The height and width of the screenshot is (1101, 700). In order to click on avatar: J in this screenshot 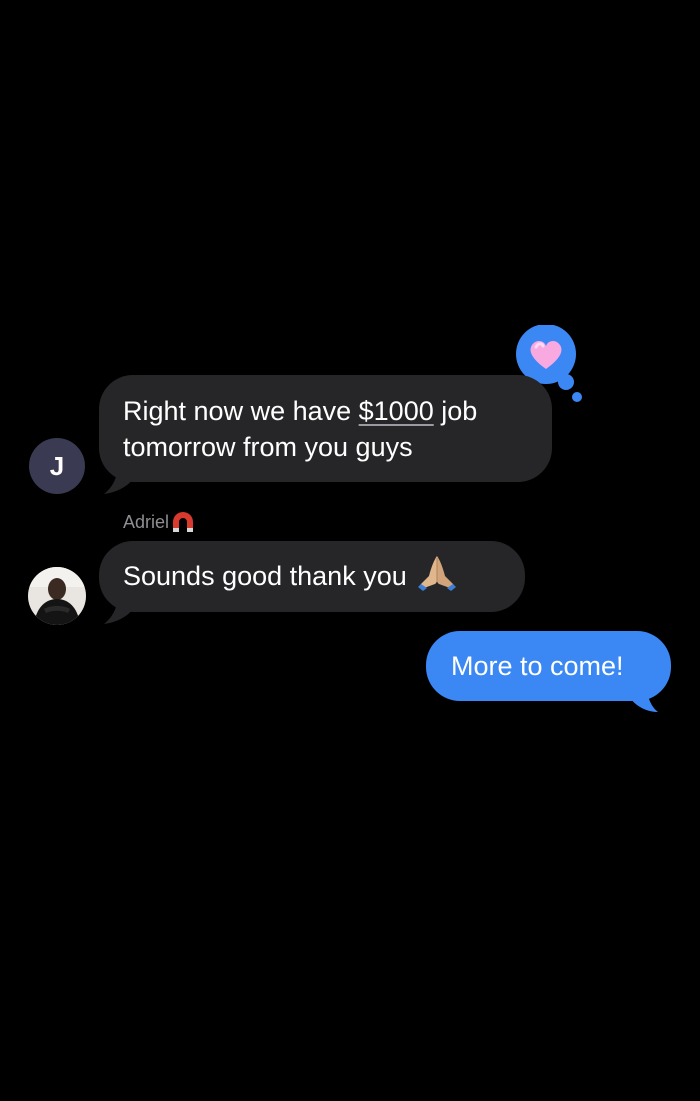, I will do `click(57, 466)`.